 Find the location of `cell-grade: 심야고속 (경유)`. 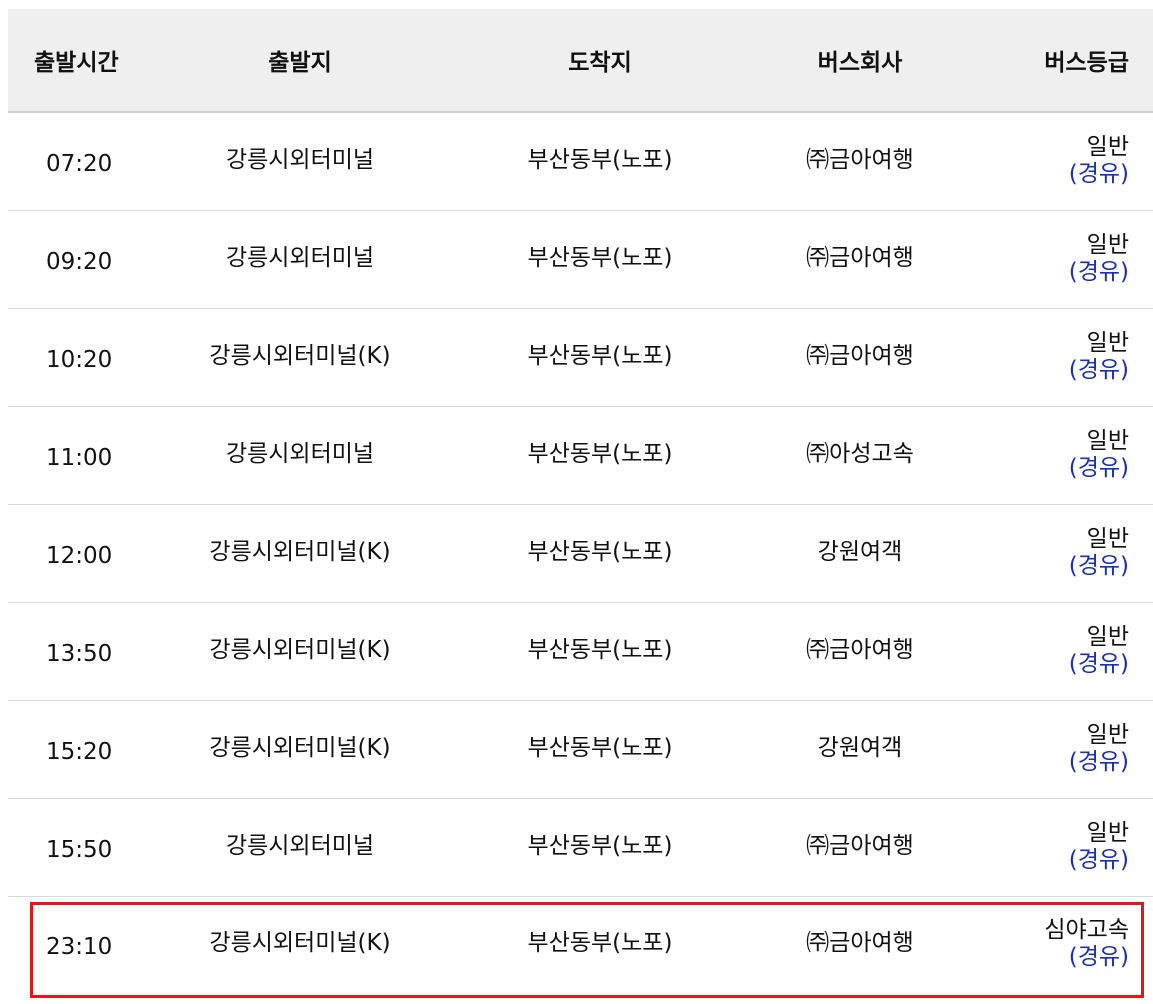

cell-grade: 심야고속 (경유) is located at coordinates (1061, 944).